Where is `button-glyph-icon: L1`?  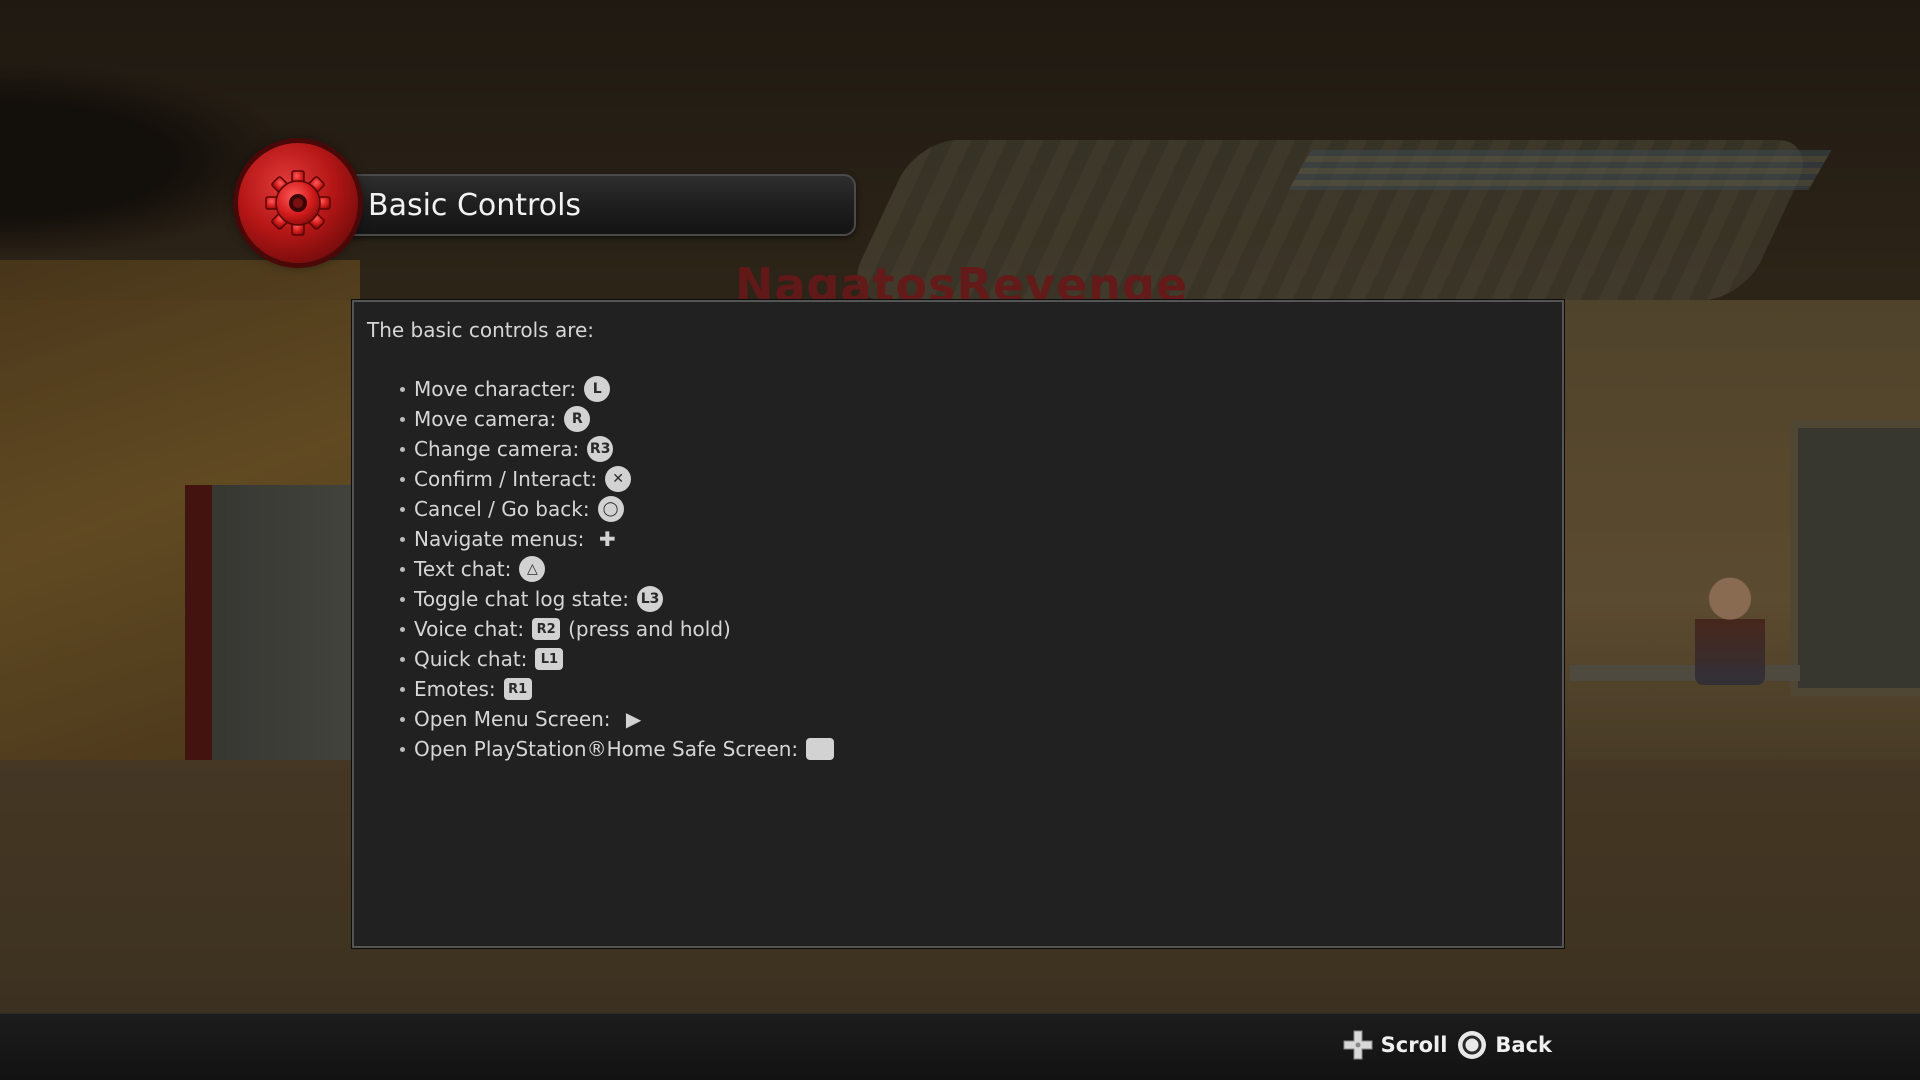
button-glyph-icon: L1 is located at coordinates (549, 659).